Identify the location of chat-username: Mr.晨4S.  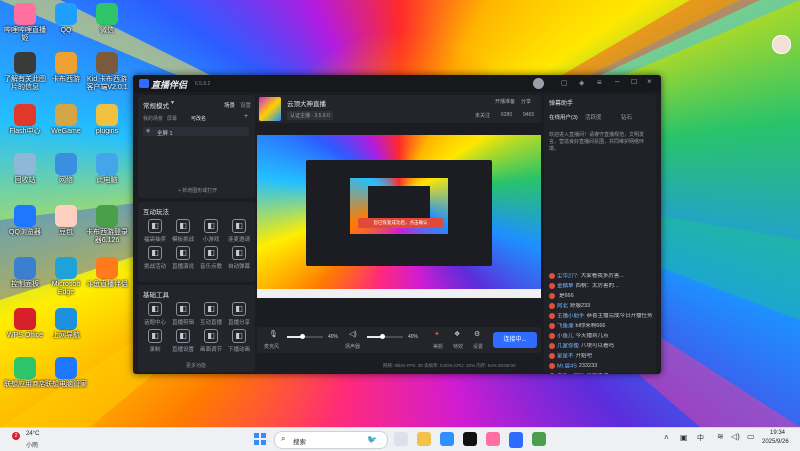
(567, 366).